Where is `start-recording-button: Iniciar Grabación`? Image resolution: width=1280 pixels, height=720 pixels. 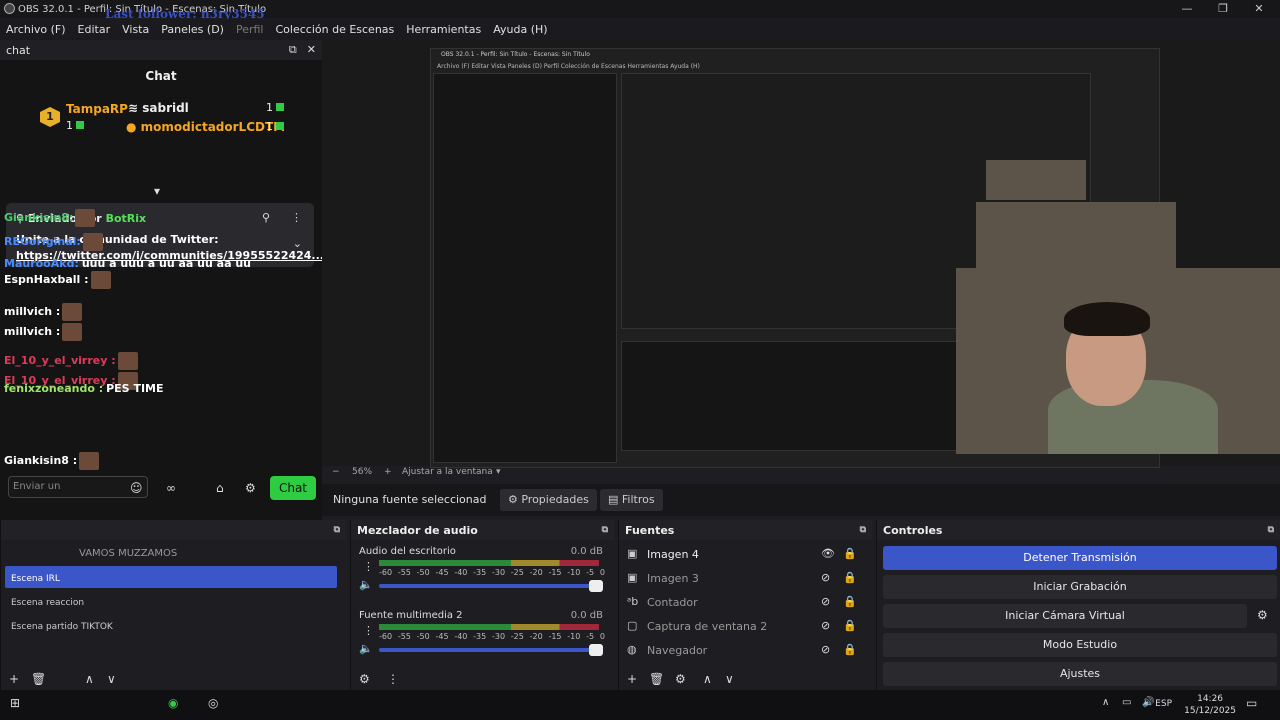
start-recording-button: Iniciar Grabación is located at coordinates (1080, 587).